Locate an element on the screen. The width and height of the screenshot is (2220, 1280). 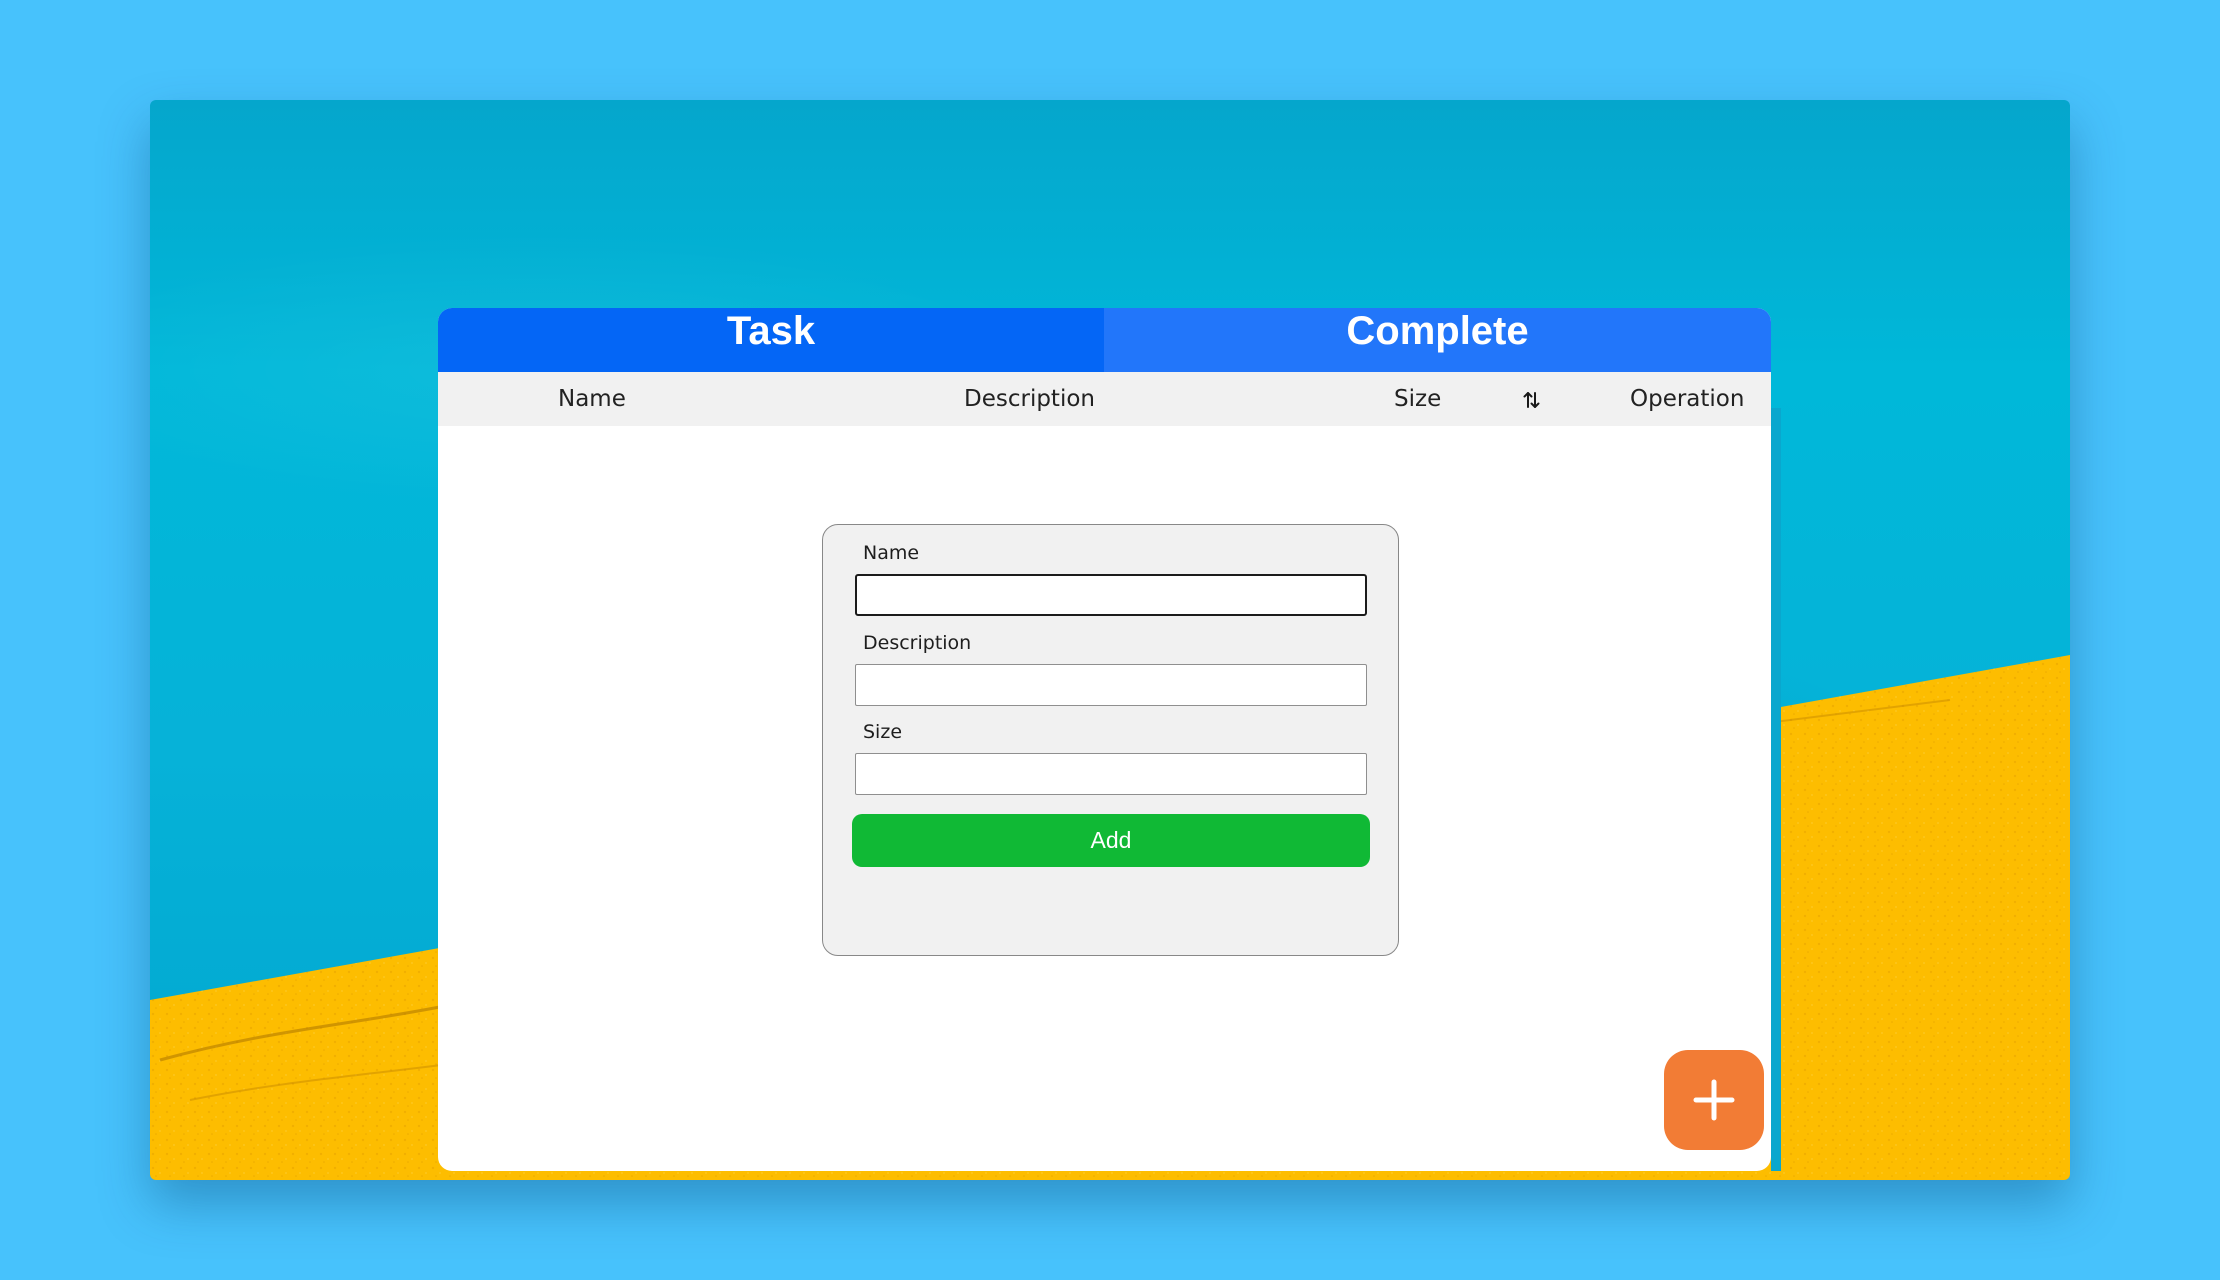
add-button: Add is located at coordinates (1111, 840).